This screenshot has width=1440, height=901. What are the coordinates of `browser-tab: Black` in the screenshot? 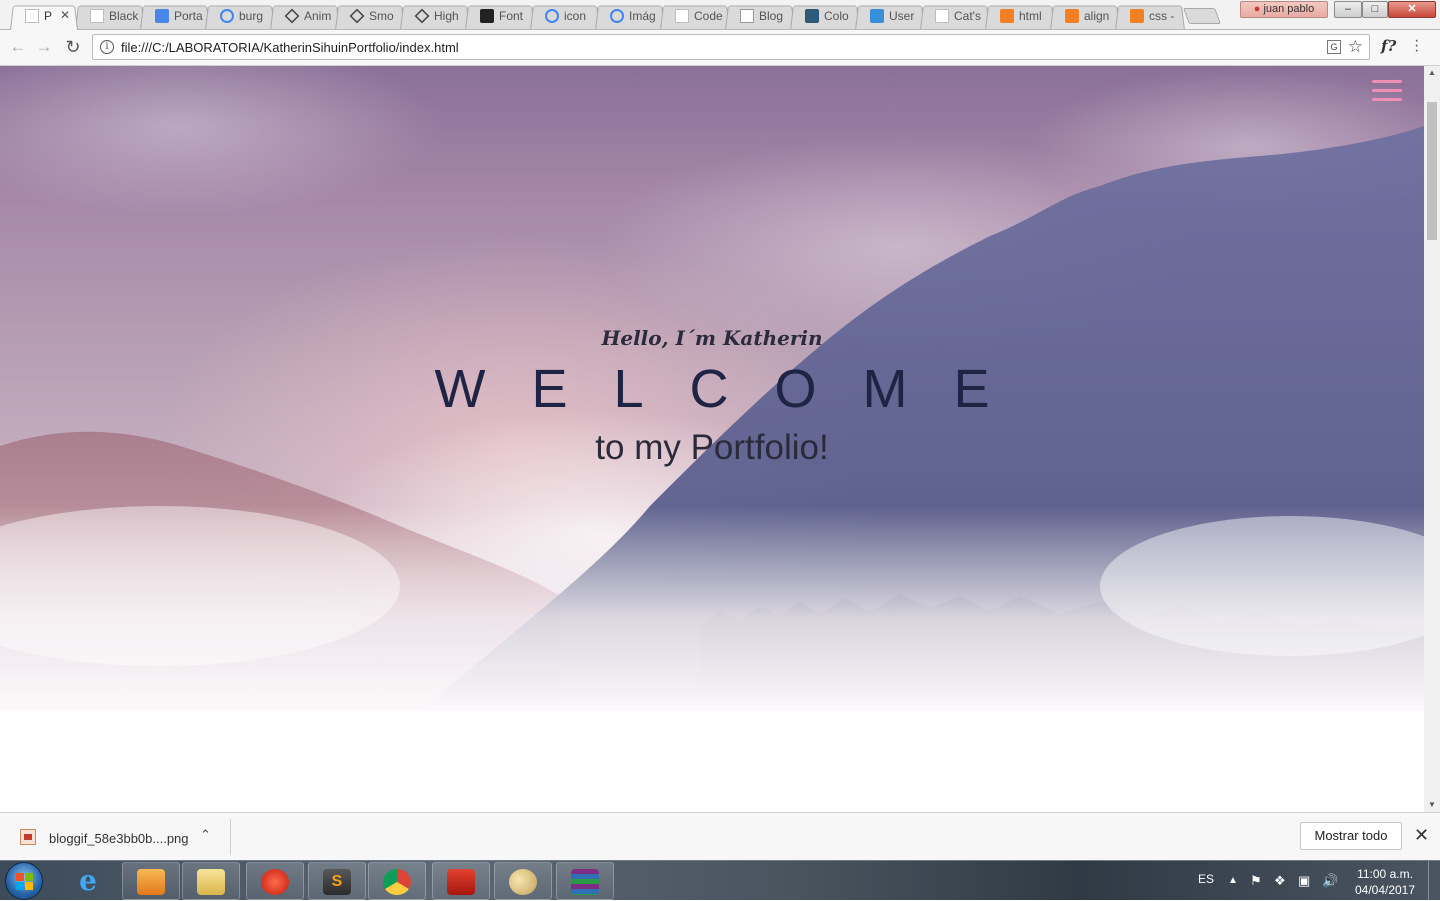 It's located at (110, 16).